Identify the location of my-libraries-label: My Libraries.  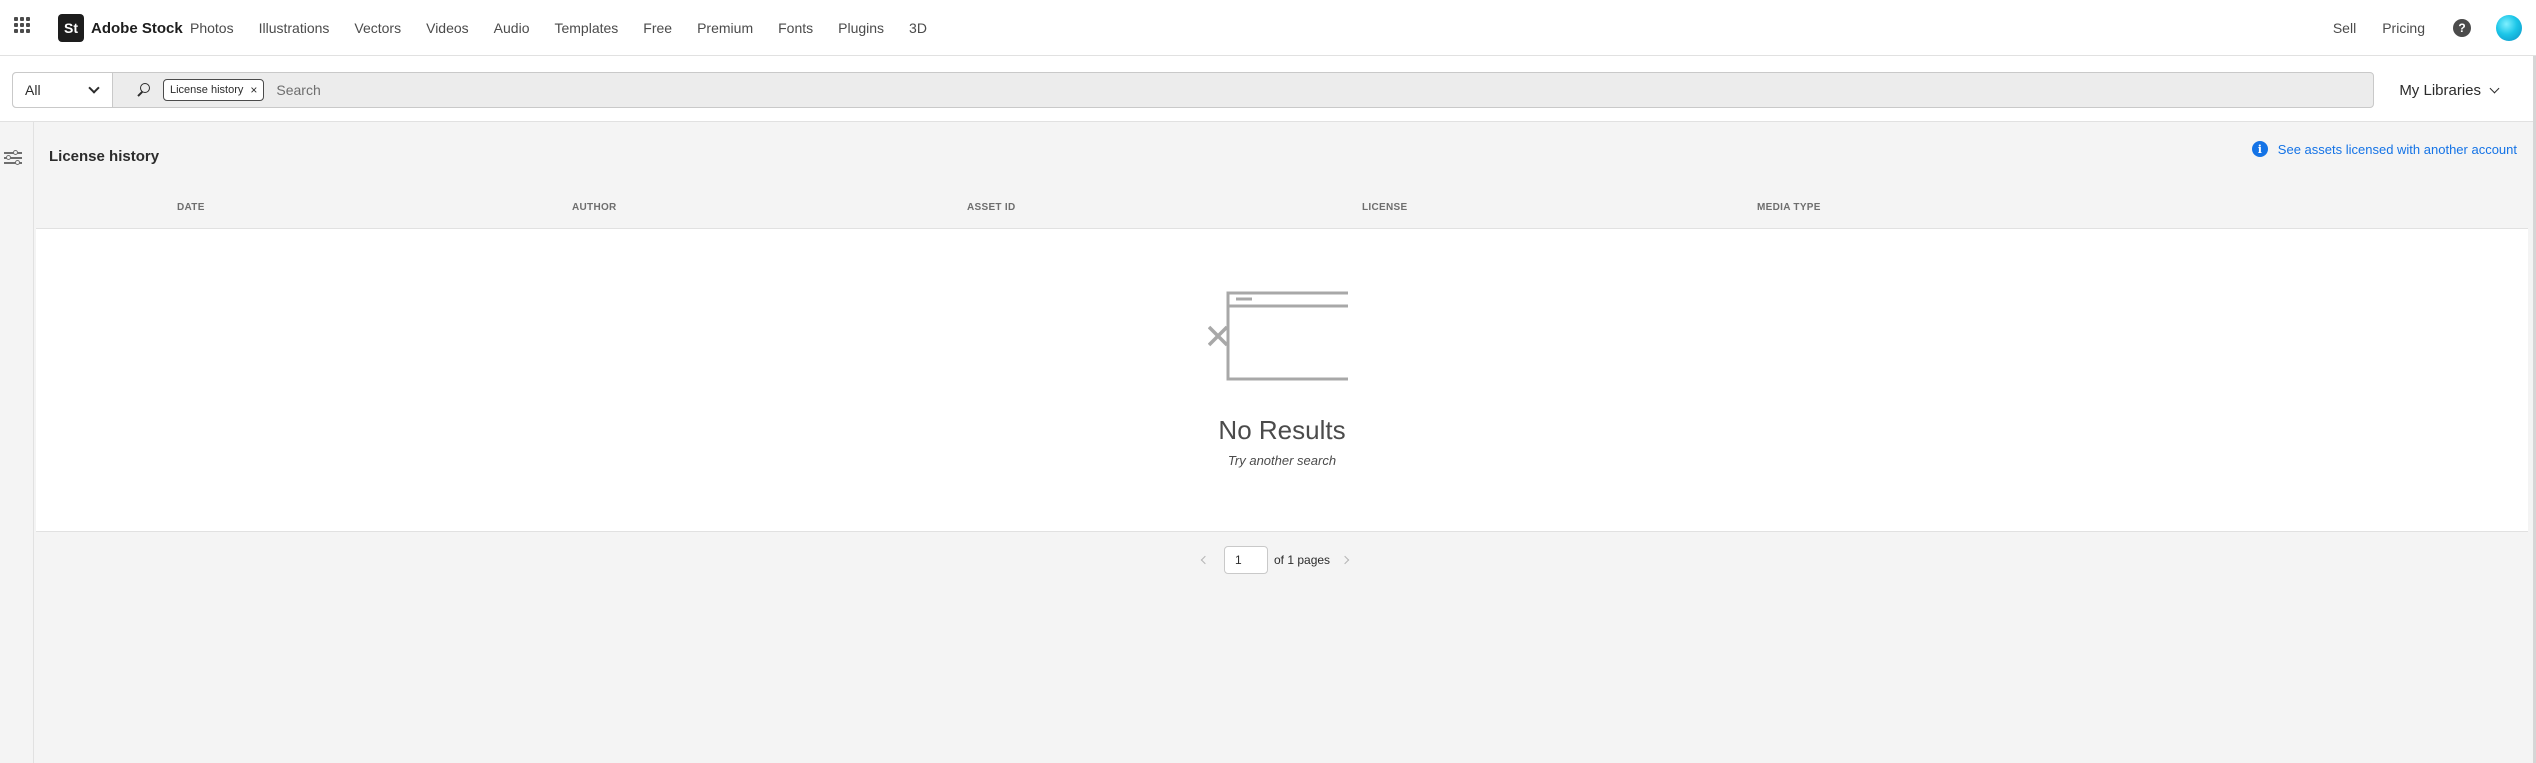
(2440, 90).